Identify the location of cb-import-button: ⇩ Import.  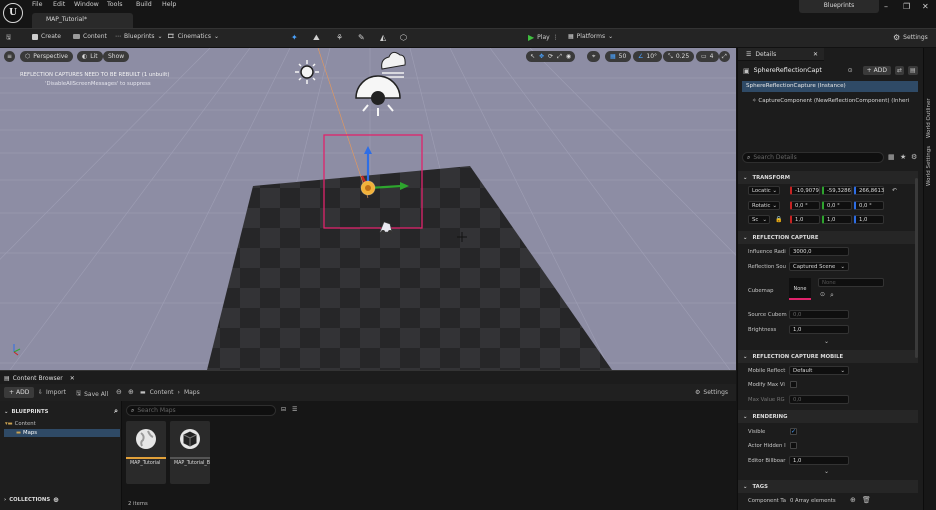
(52, 392).